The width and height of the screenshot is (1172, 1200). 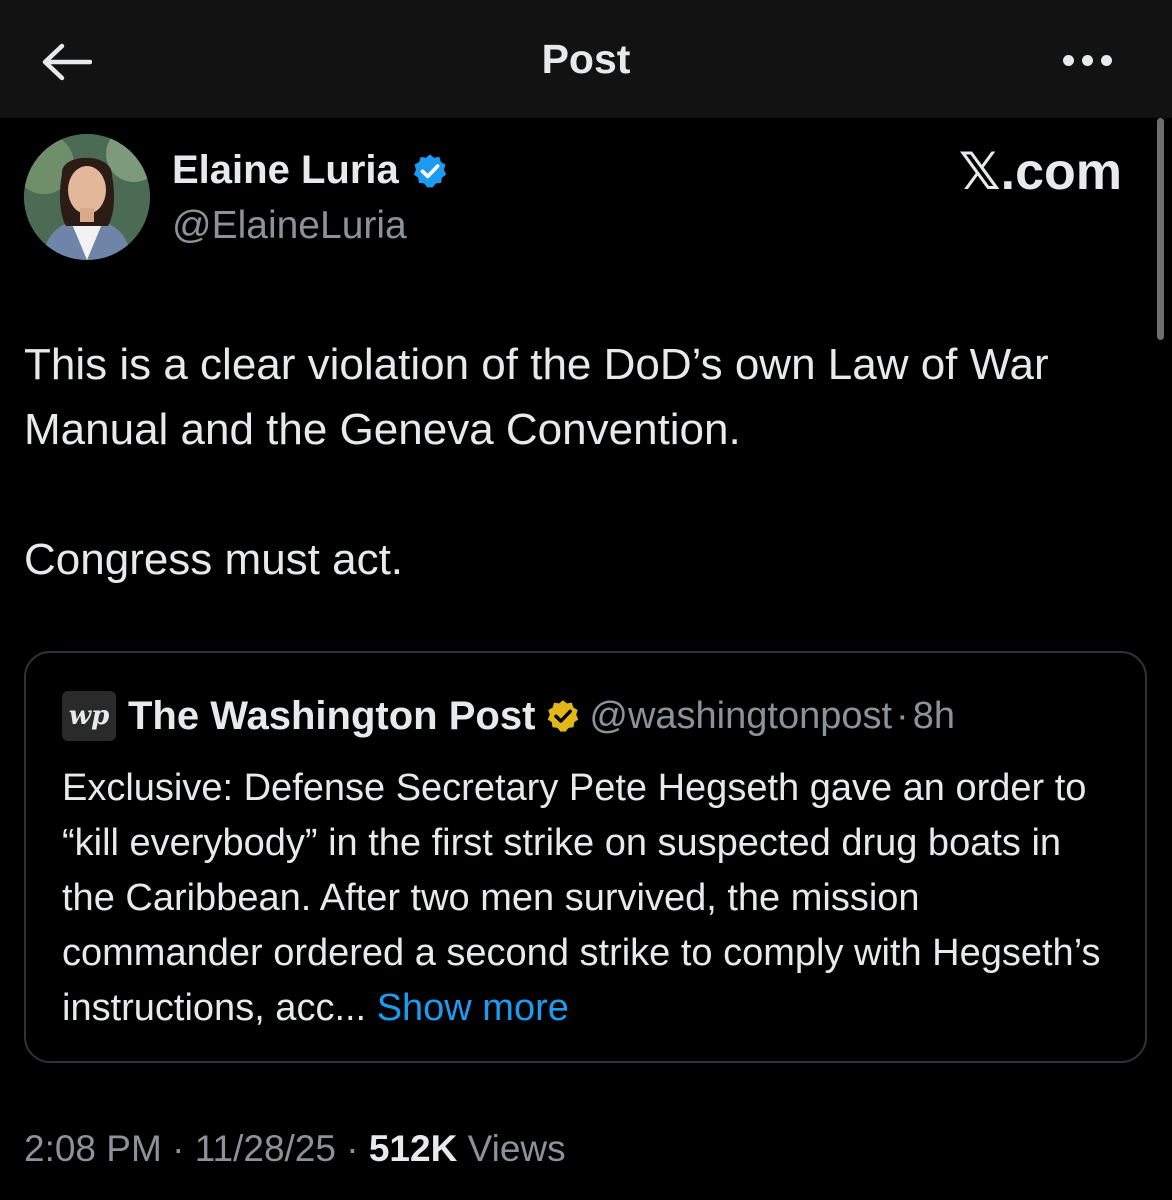 I want to click on avatar, so click(x=87, y=197).